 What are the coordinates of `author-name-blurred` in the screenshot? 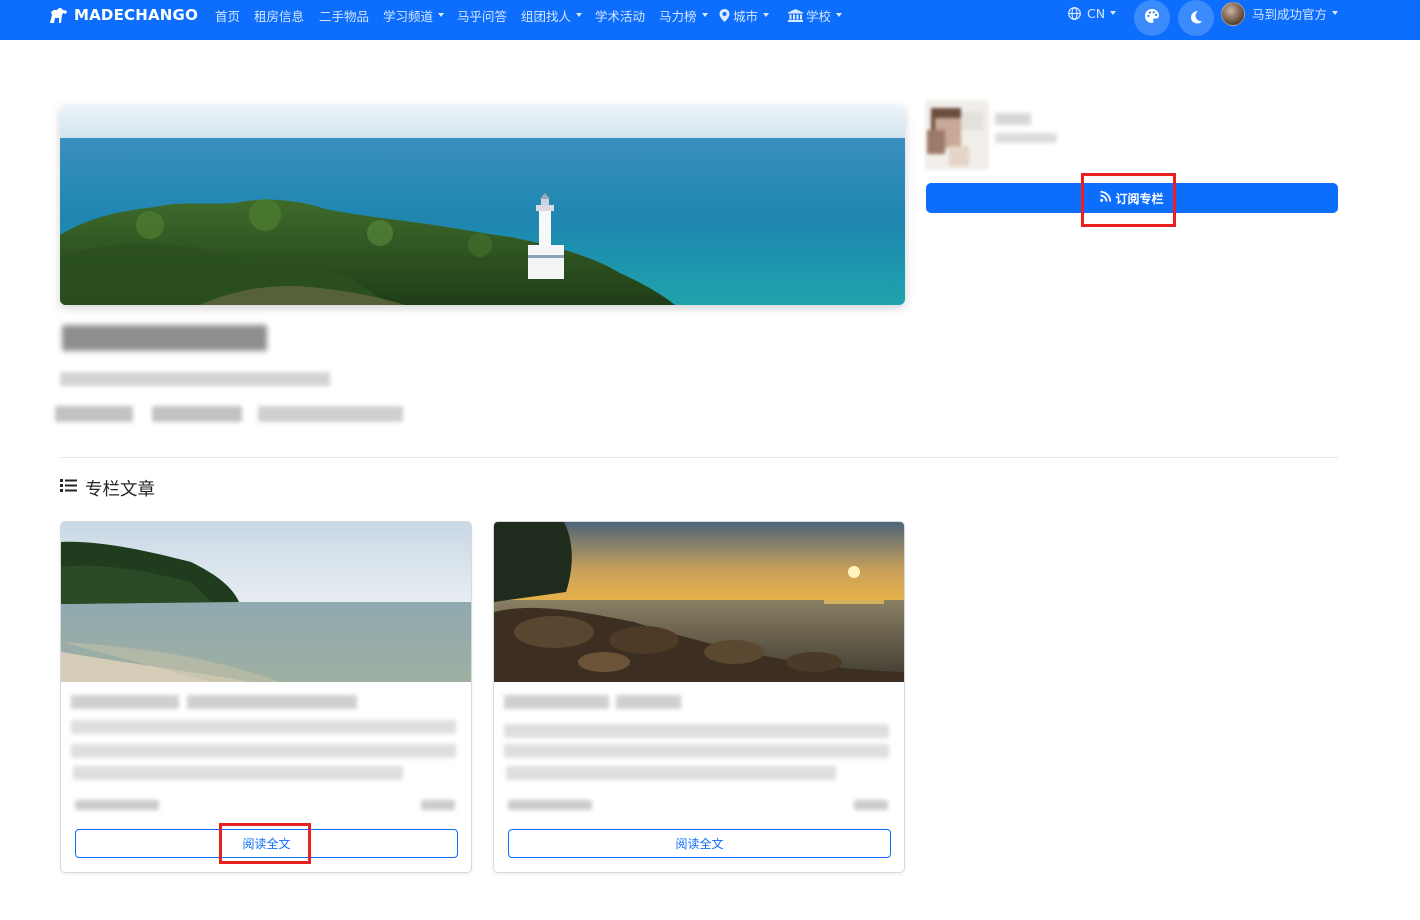 It's located at (1013, 119).